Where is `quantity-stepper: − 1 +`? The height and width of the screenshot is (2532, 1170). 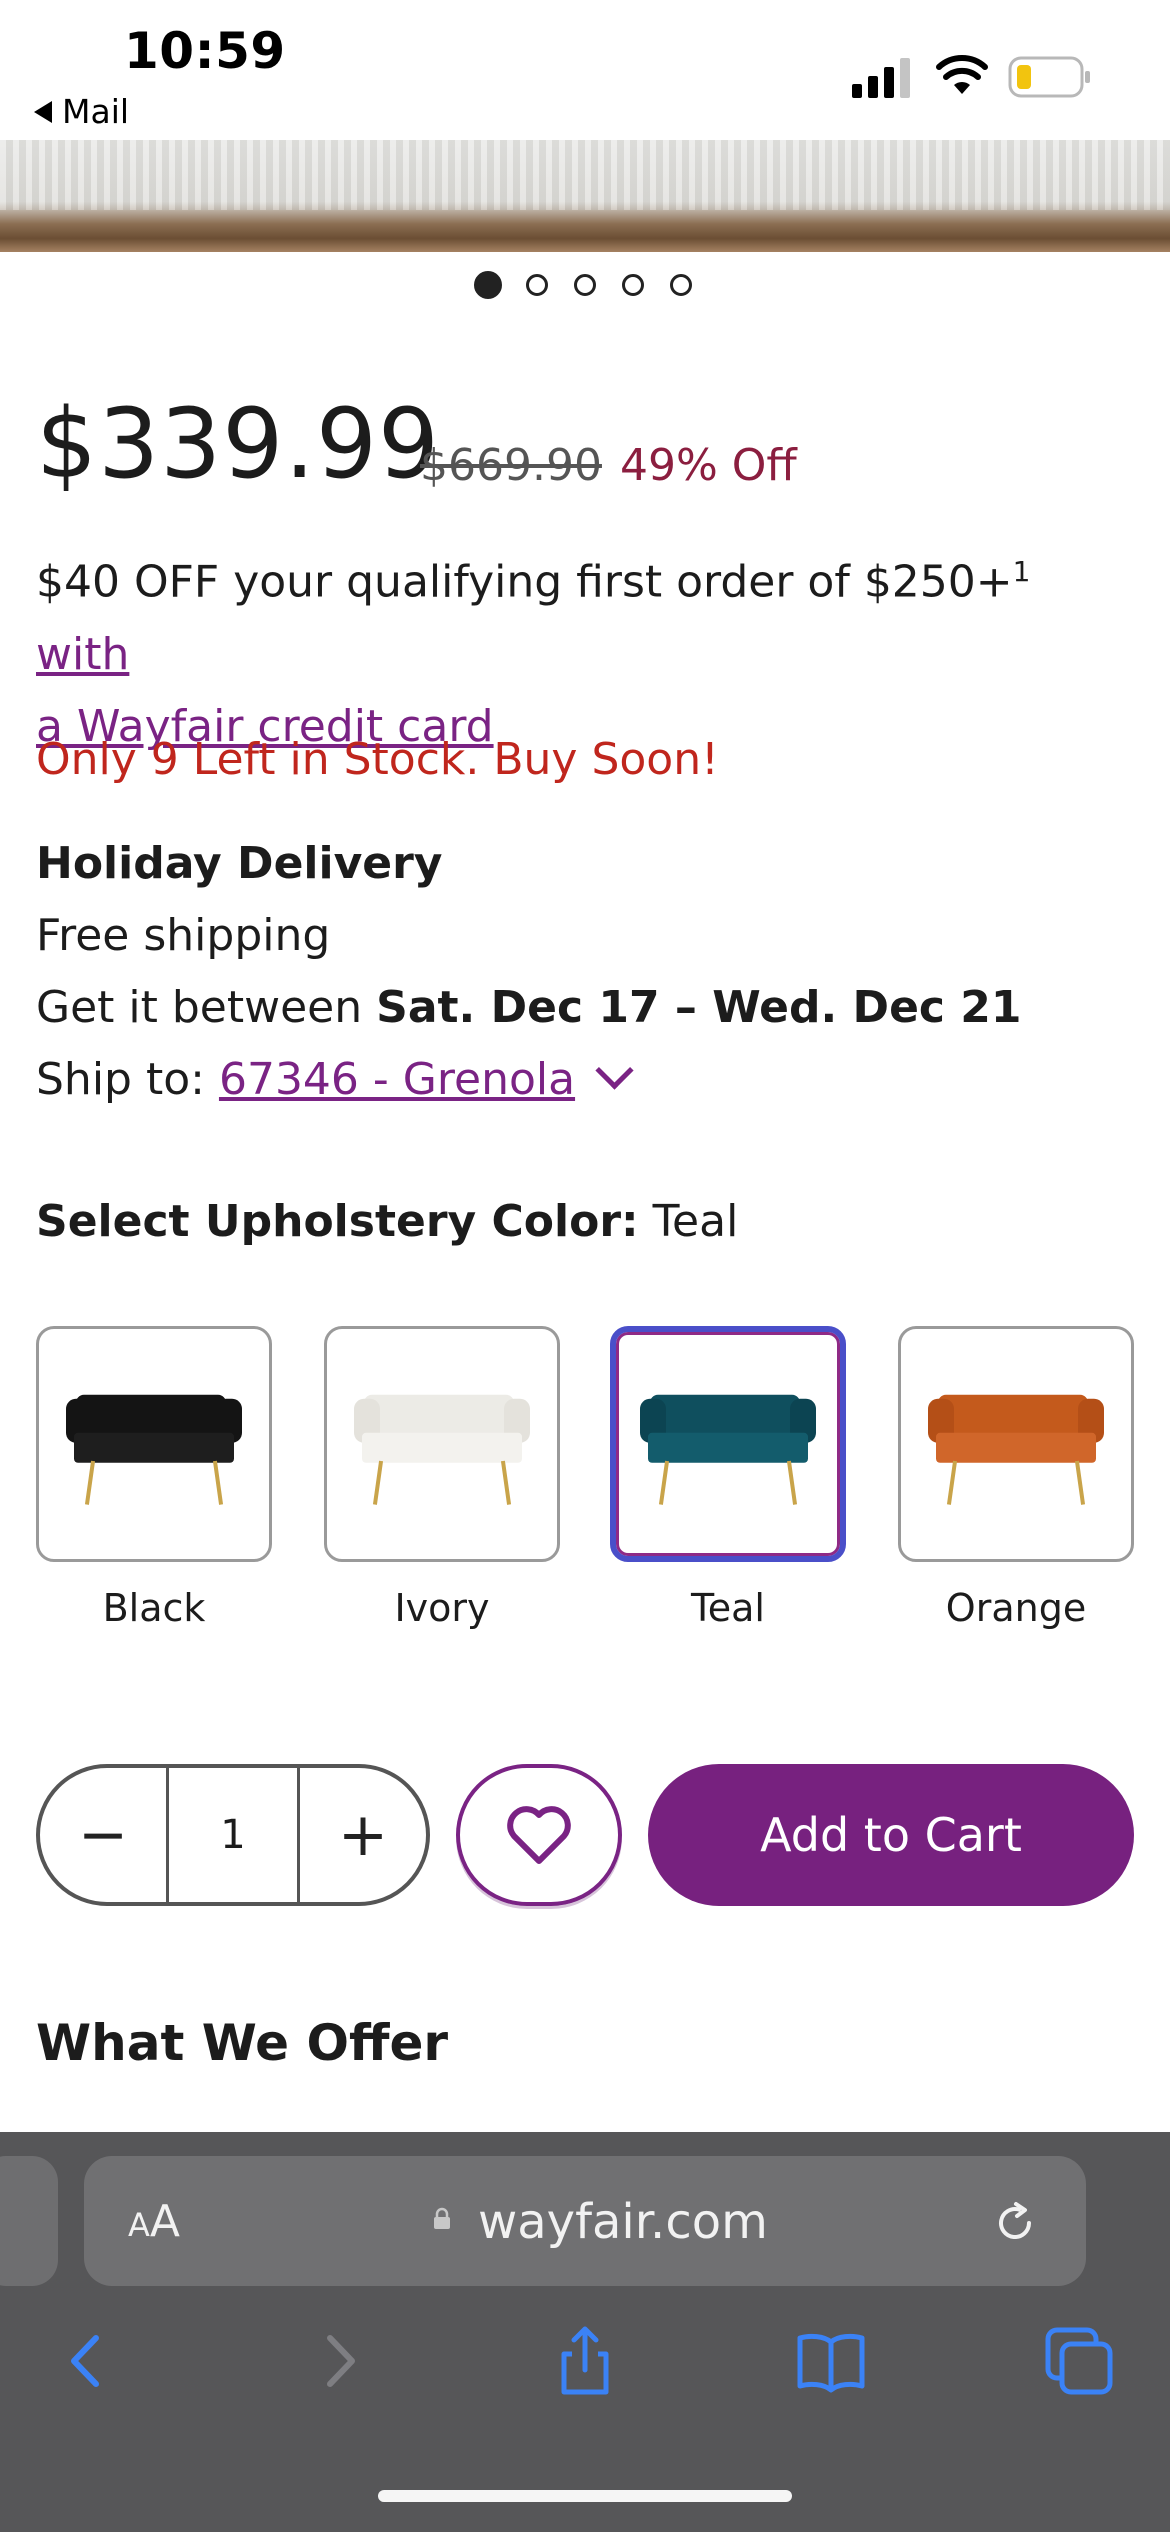 quantity-stepper: − 1 + is located at coordinates (233, 1835).